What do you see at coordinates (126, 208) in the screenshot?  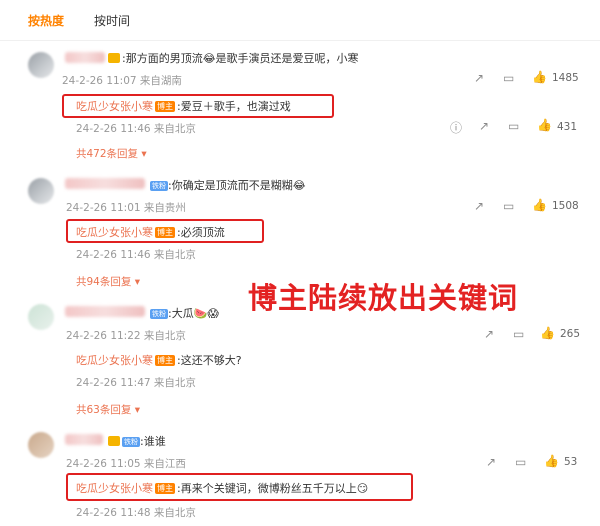 I see `comment-meta: 24-2-26 11:01 来自贵州` at bounding box center [126, 208].